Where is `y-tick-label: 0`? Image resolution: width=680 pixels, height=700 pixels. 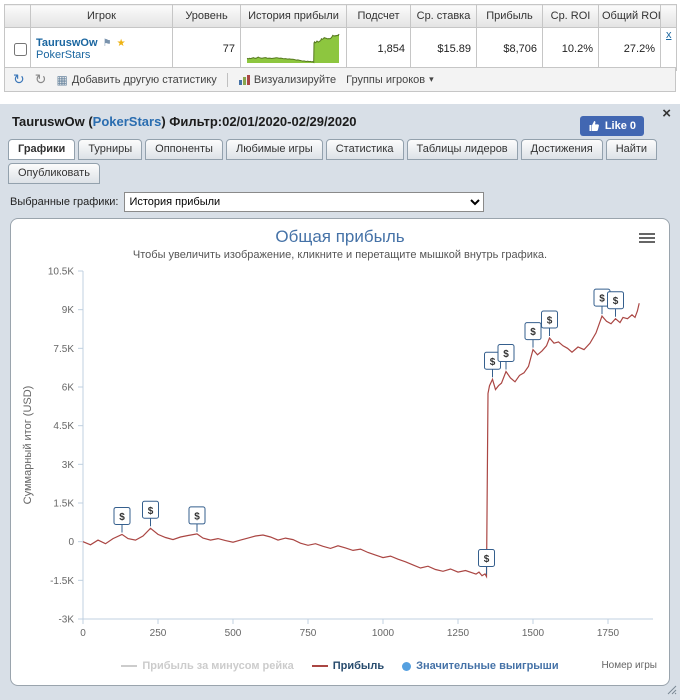
y-tick-label: 0 is located at coordinates (71, 542).